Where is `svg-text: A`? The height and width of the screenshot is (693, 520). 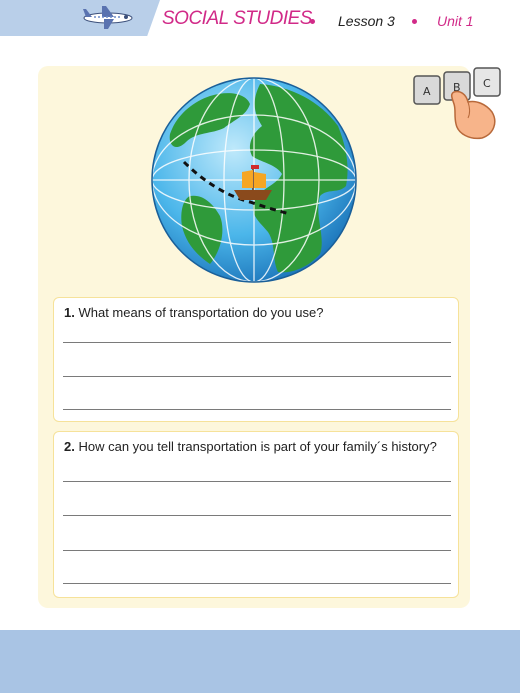
svg-text: A is located at coordinates (427, 91).